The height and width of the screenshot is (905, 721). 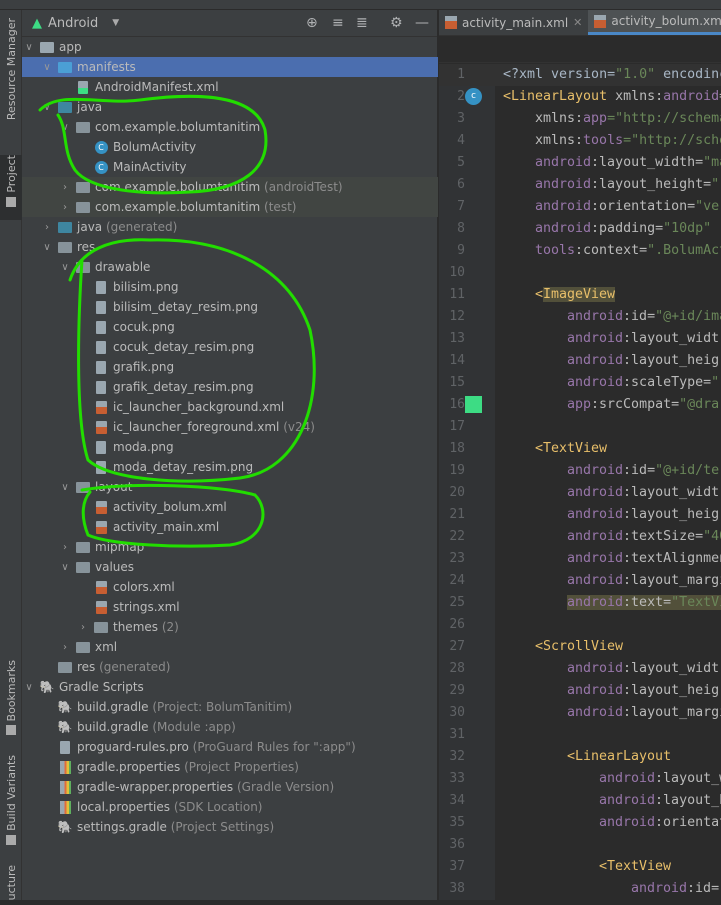 I want to click on class-gutter-icon: c, so click(x=473, y=96).